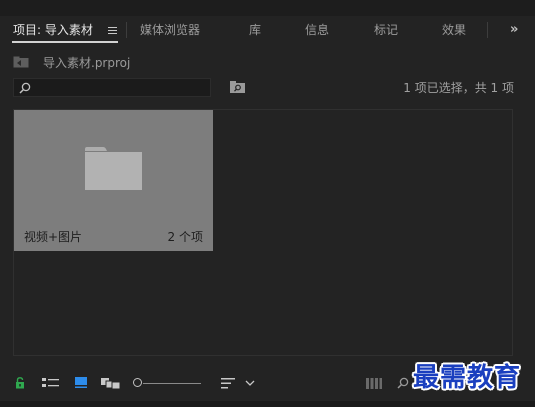 The width and height of the screenshot is (535, 407). What do you see at coordinates (112, 31) in the screenshot?
I see `hamburger-icon` at bounding box center [112, 31].